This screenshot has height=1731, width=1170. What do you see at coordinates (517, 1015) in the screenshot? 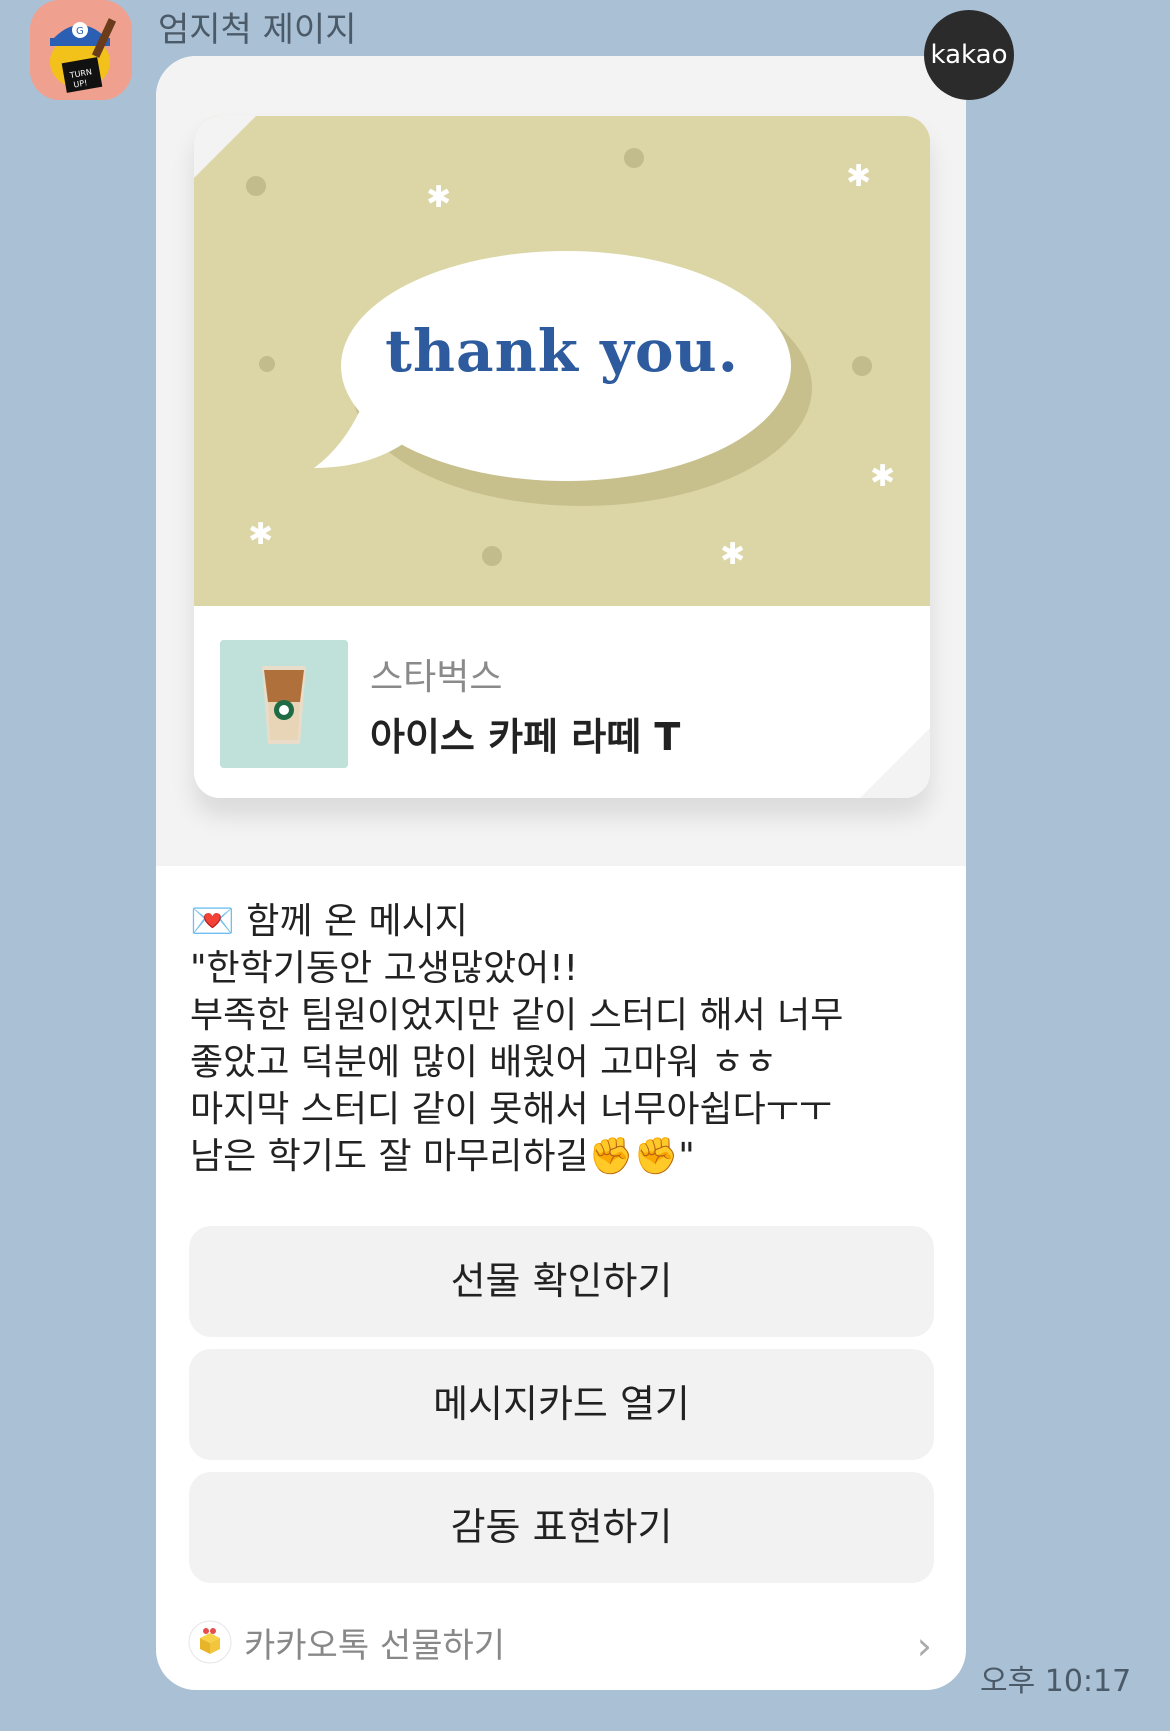
I see `message-line: 부족한 팀원이었지만 같이 스터디 해서 너무` at bounding box center [517, 1015].